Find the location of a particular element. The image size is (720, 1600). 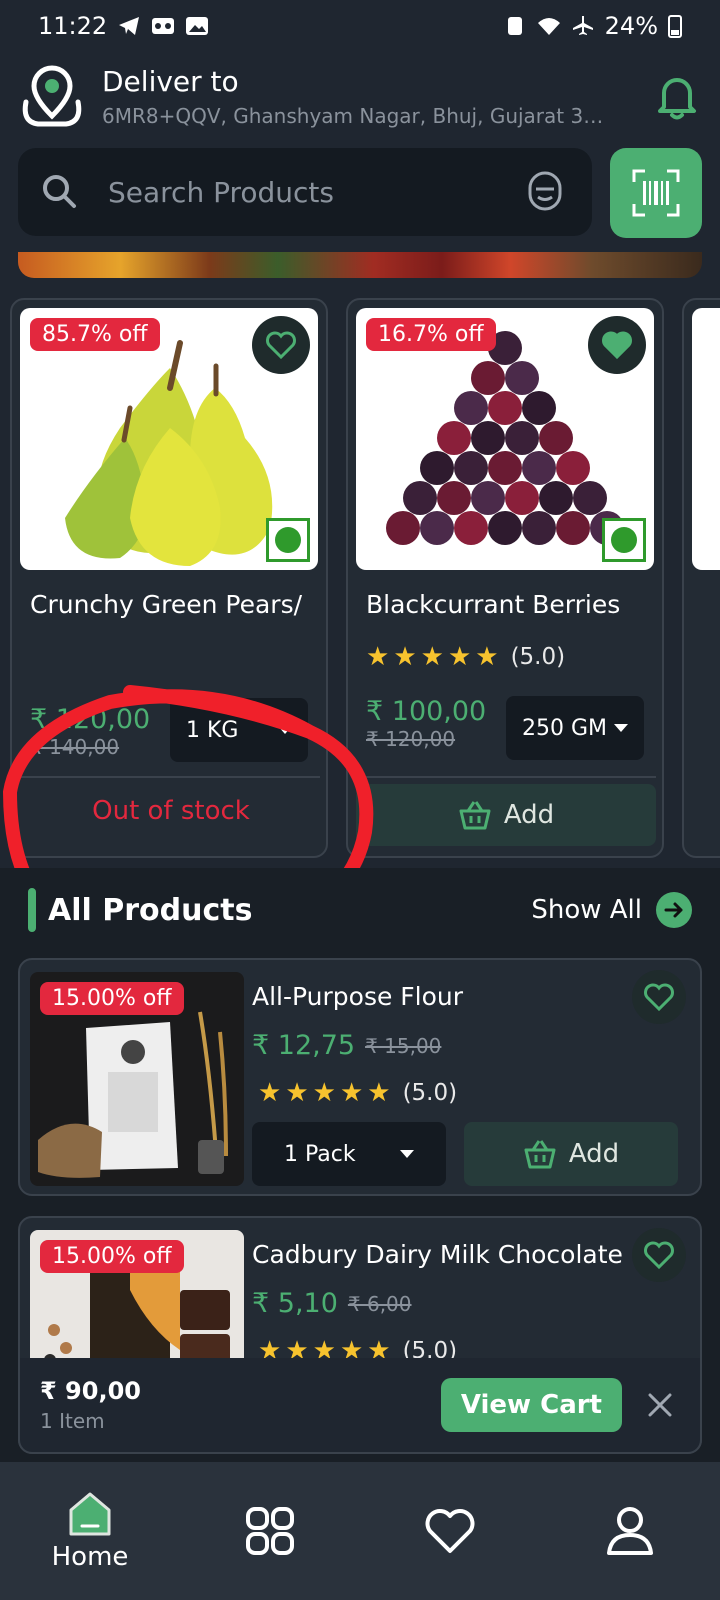

nav-home-label: Home is located at coordinates (90, 1557).